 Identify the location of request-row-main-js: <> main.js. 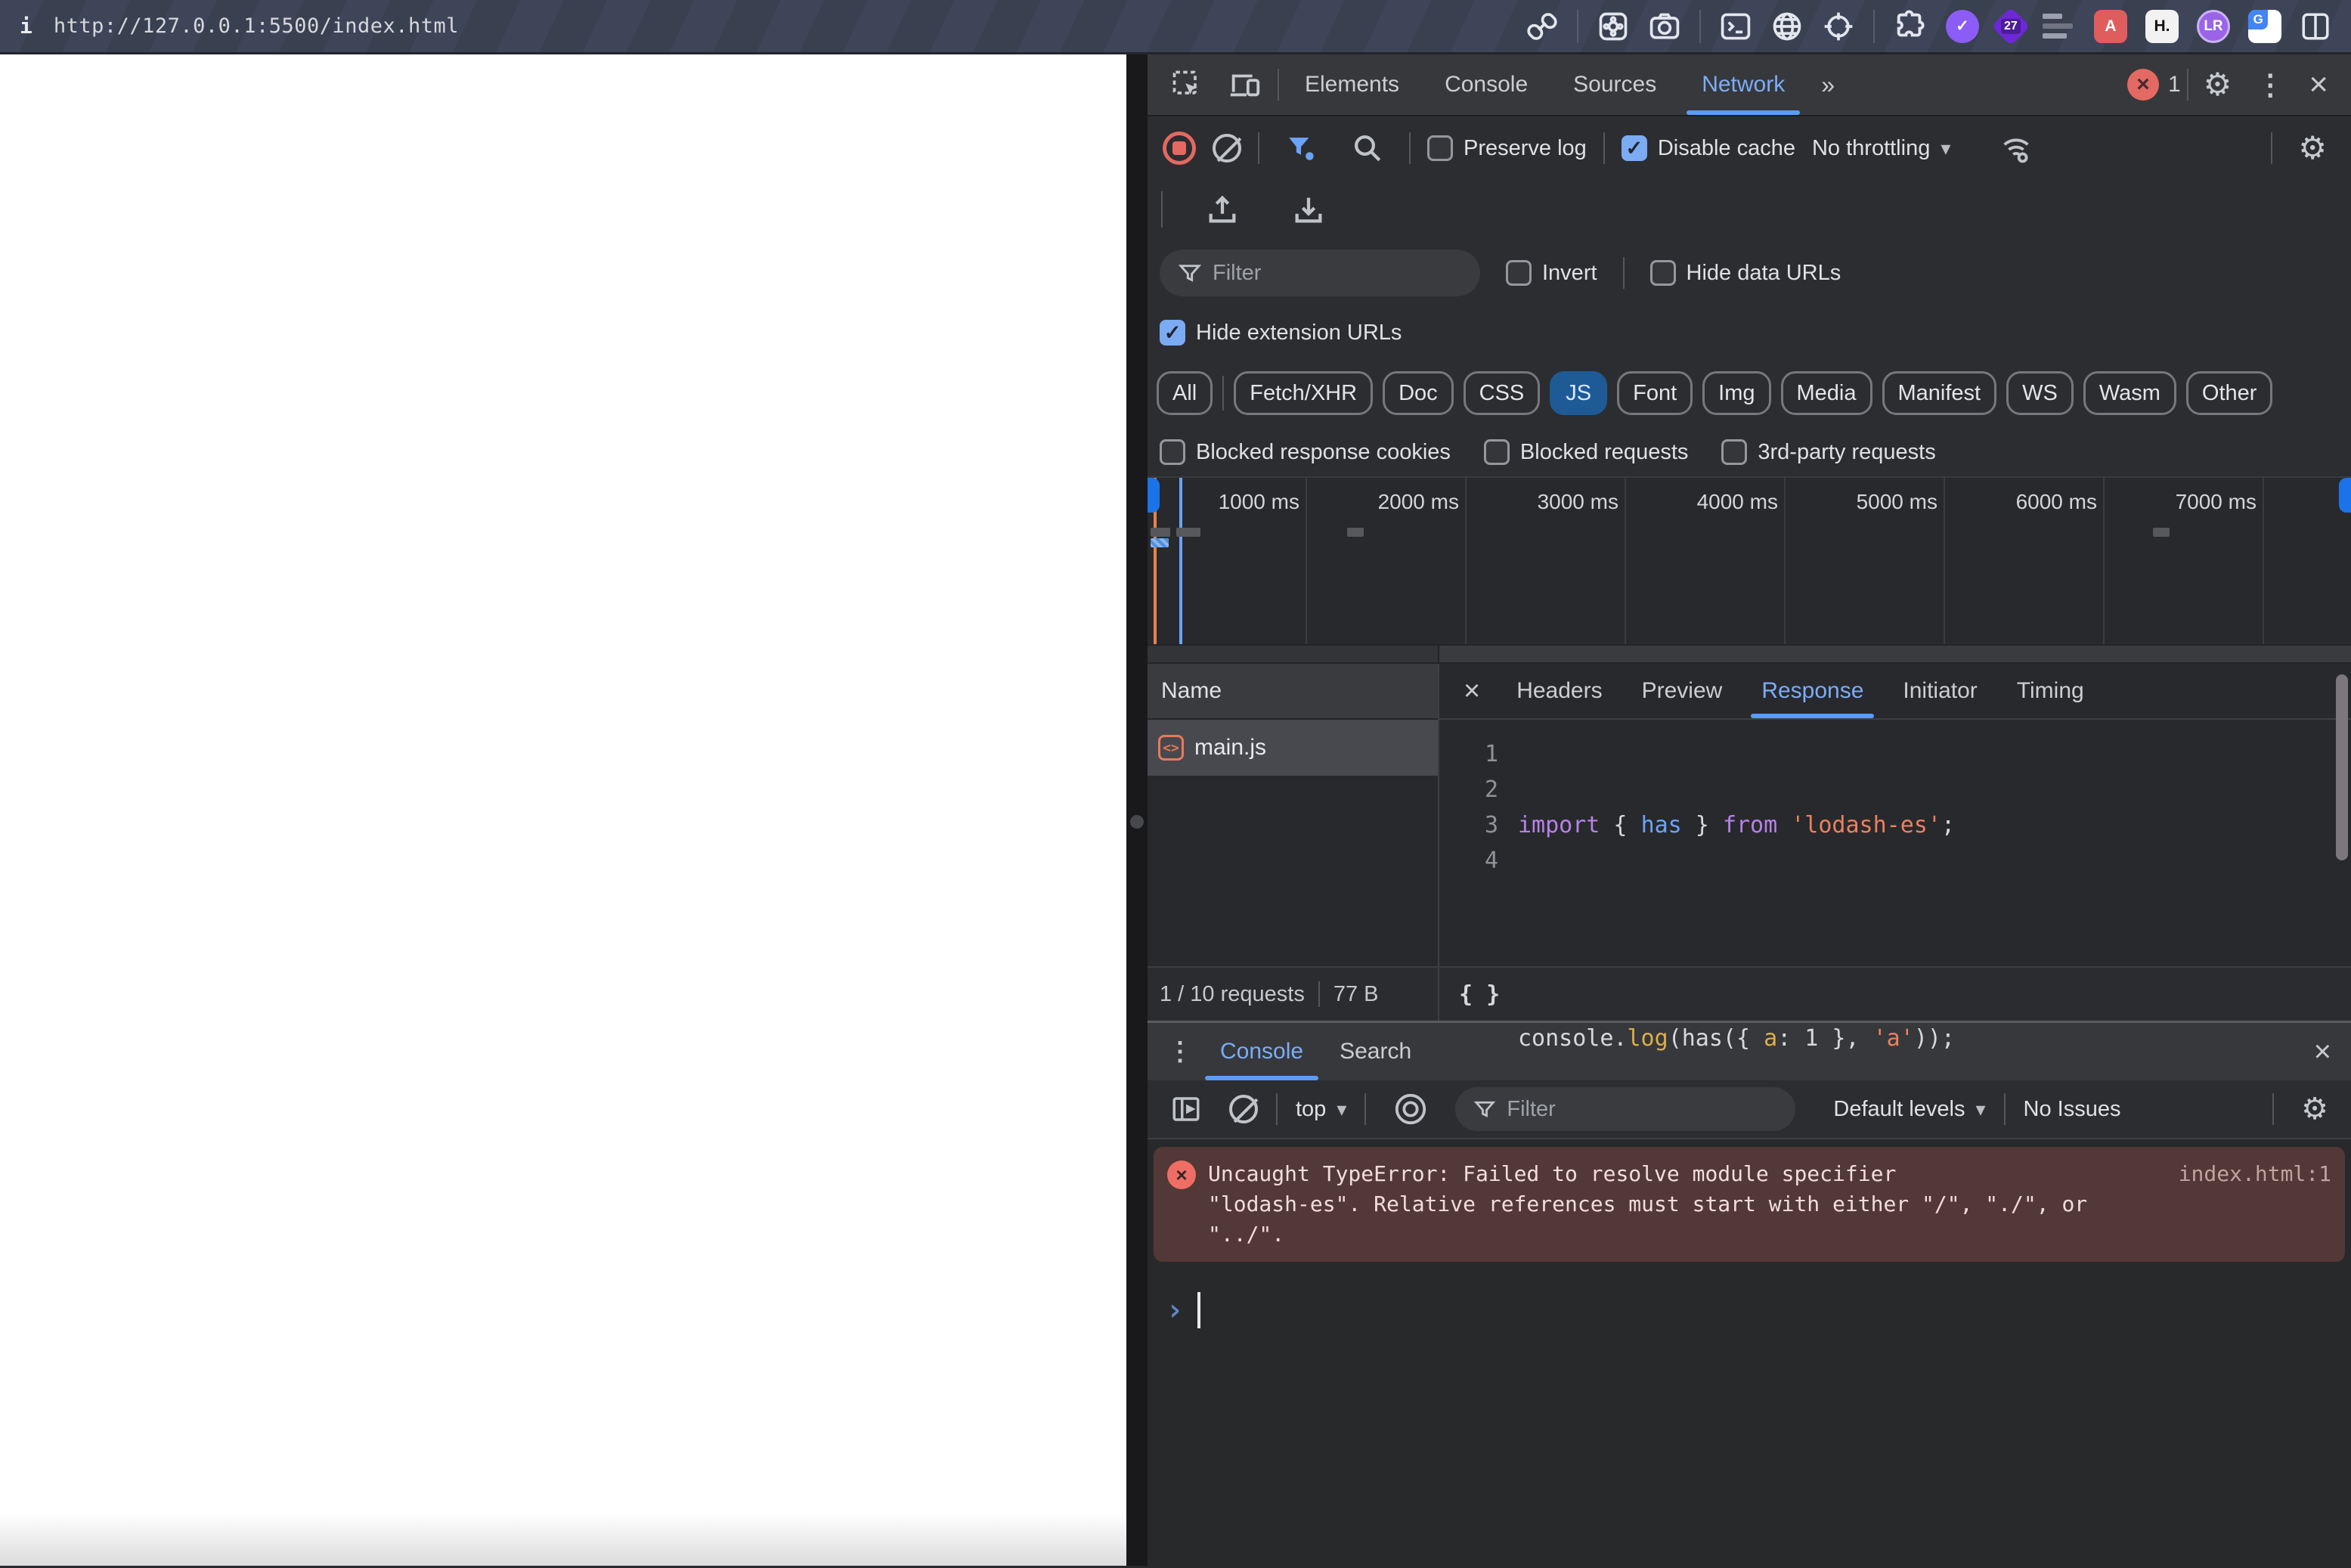
(1293, 748).